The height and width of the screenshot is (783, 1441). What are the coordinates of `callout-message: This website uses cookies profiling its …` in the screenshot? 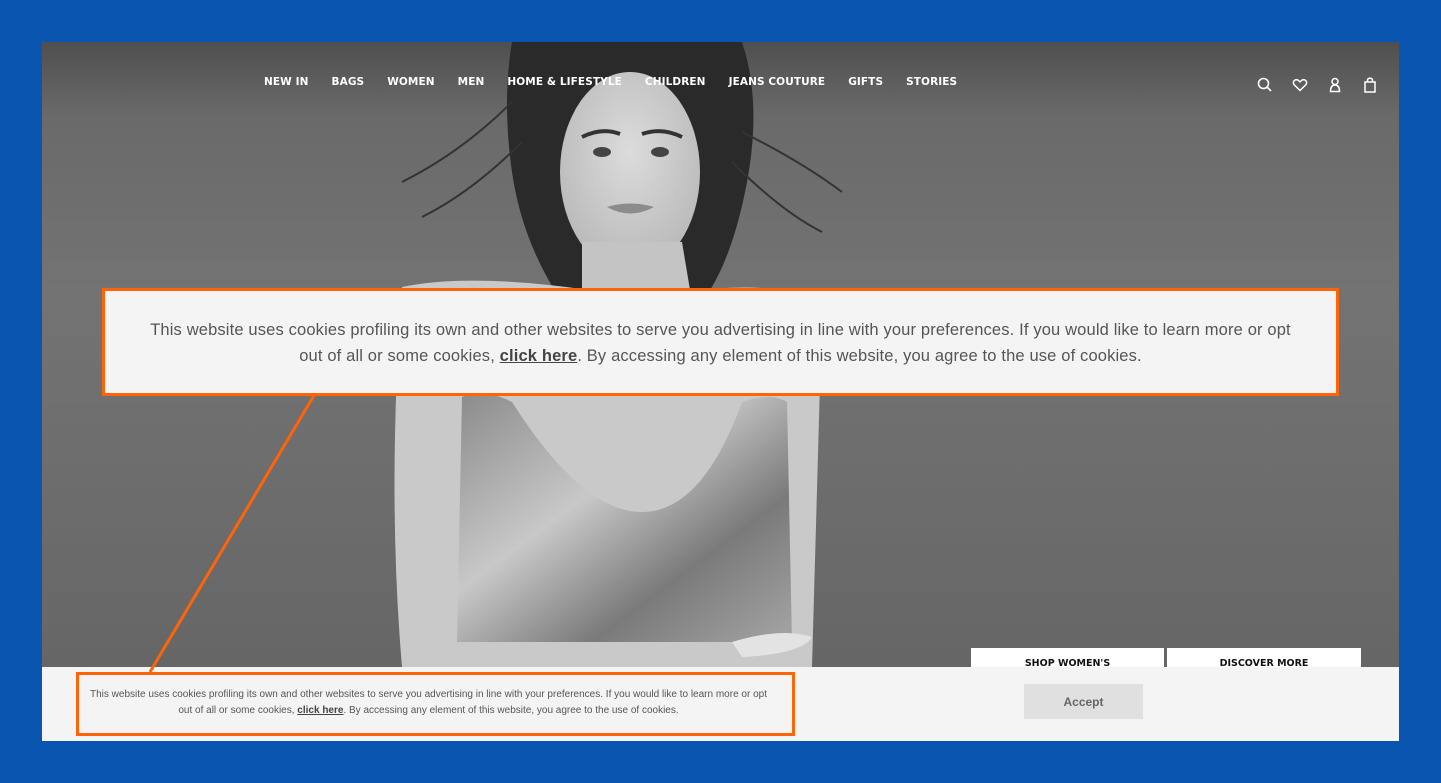 It's located at (720, 343).